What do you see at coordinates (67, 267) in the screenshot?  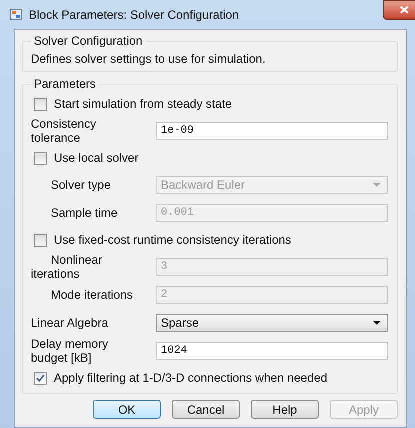 I see `field-label: Nonlinear iterations` at bounding box center [67, 267].